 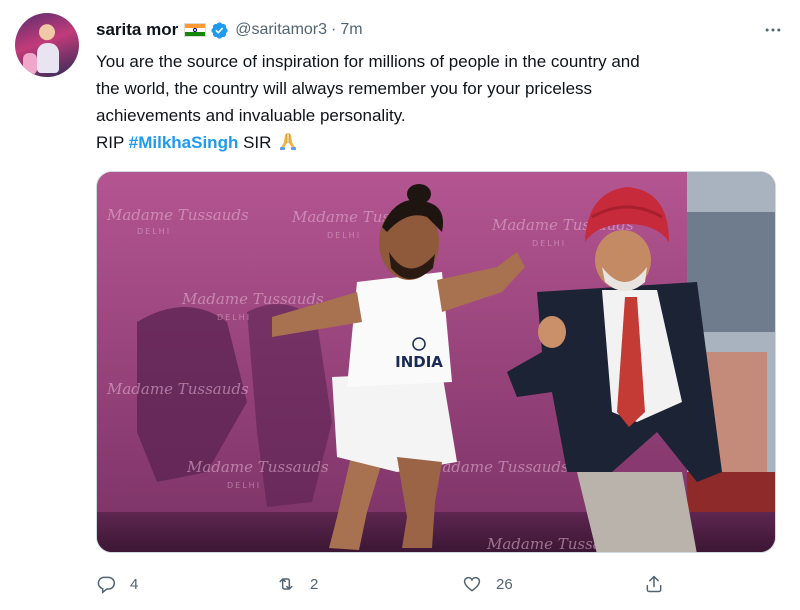 What do you see at coordinates (117, 584) in the screenshot?
I see `reply-button: 4` at bounding box center [117, 584].